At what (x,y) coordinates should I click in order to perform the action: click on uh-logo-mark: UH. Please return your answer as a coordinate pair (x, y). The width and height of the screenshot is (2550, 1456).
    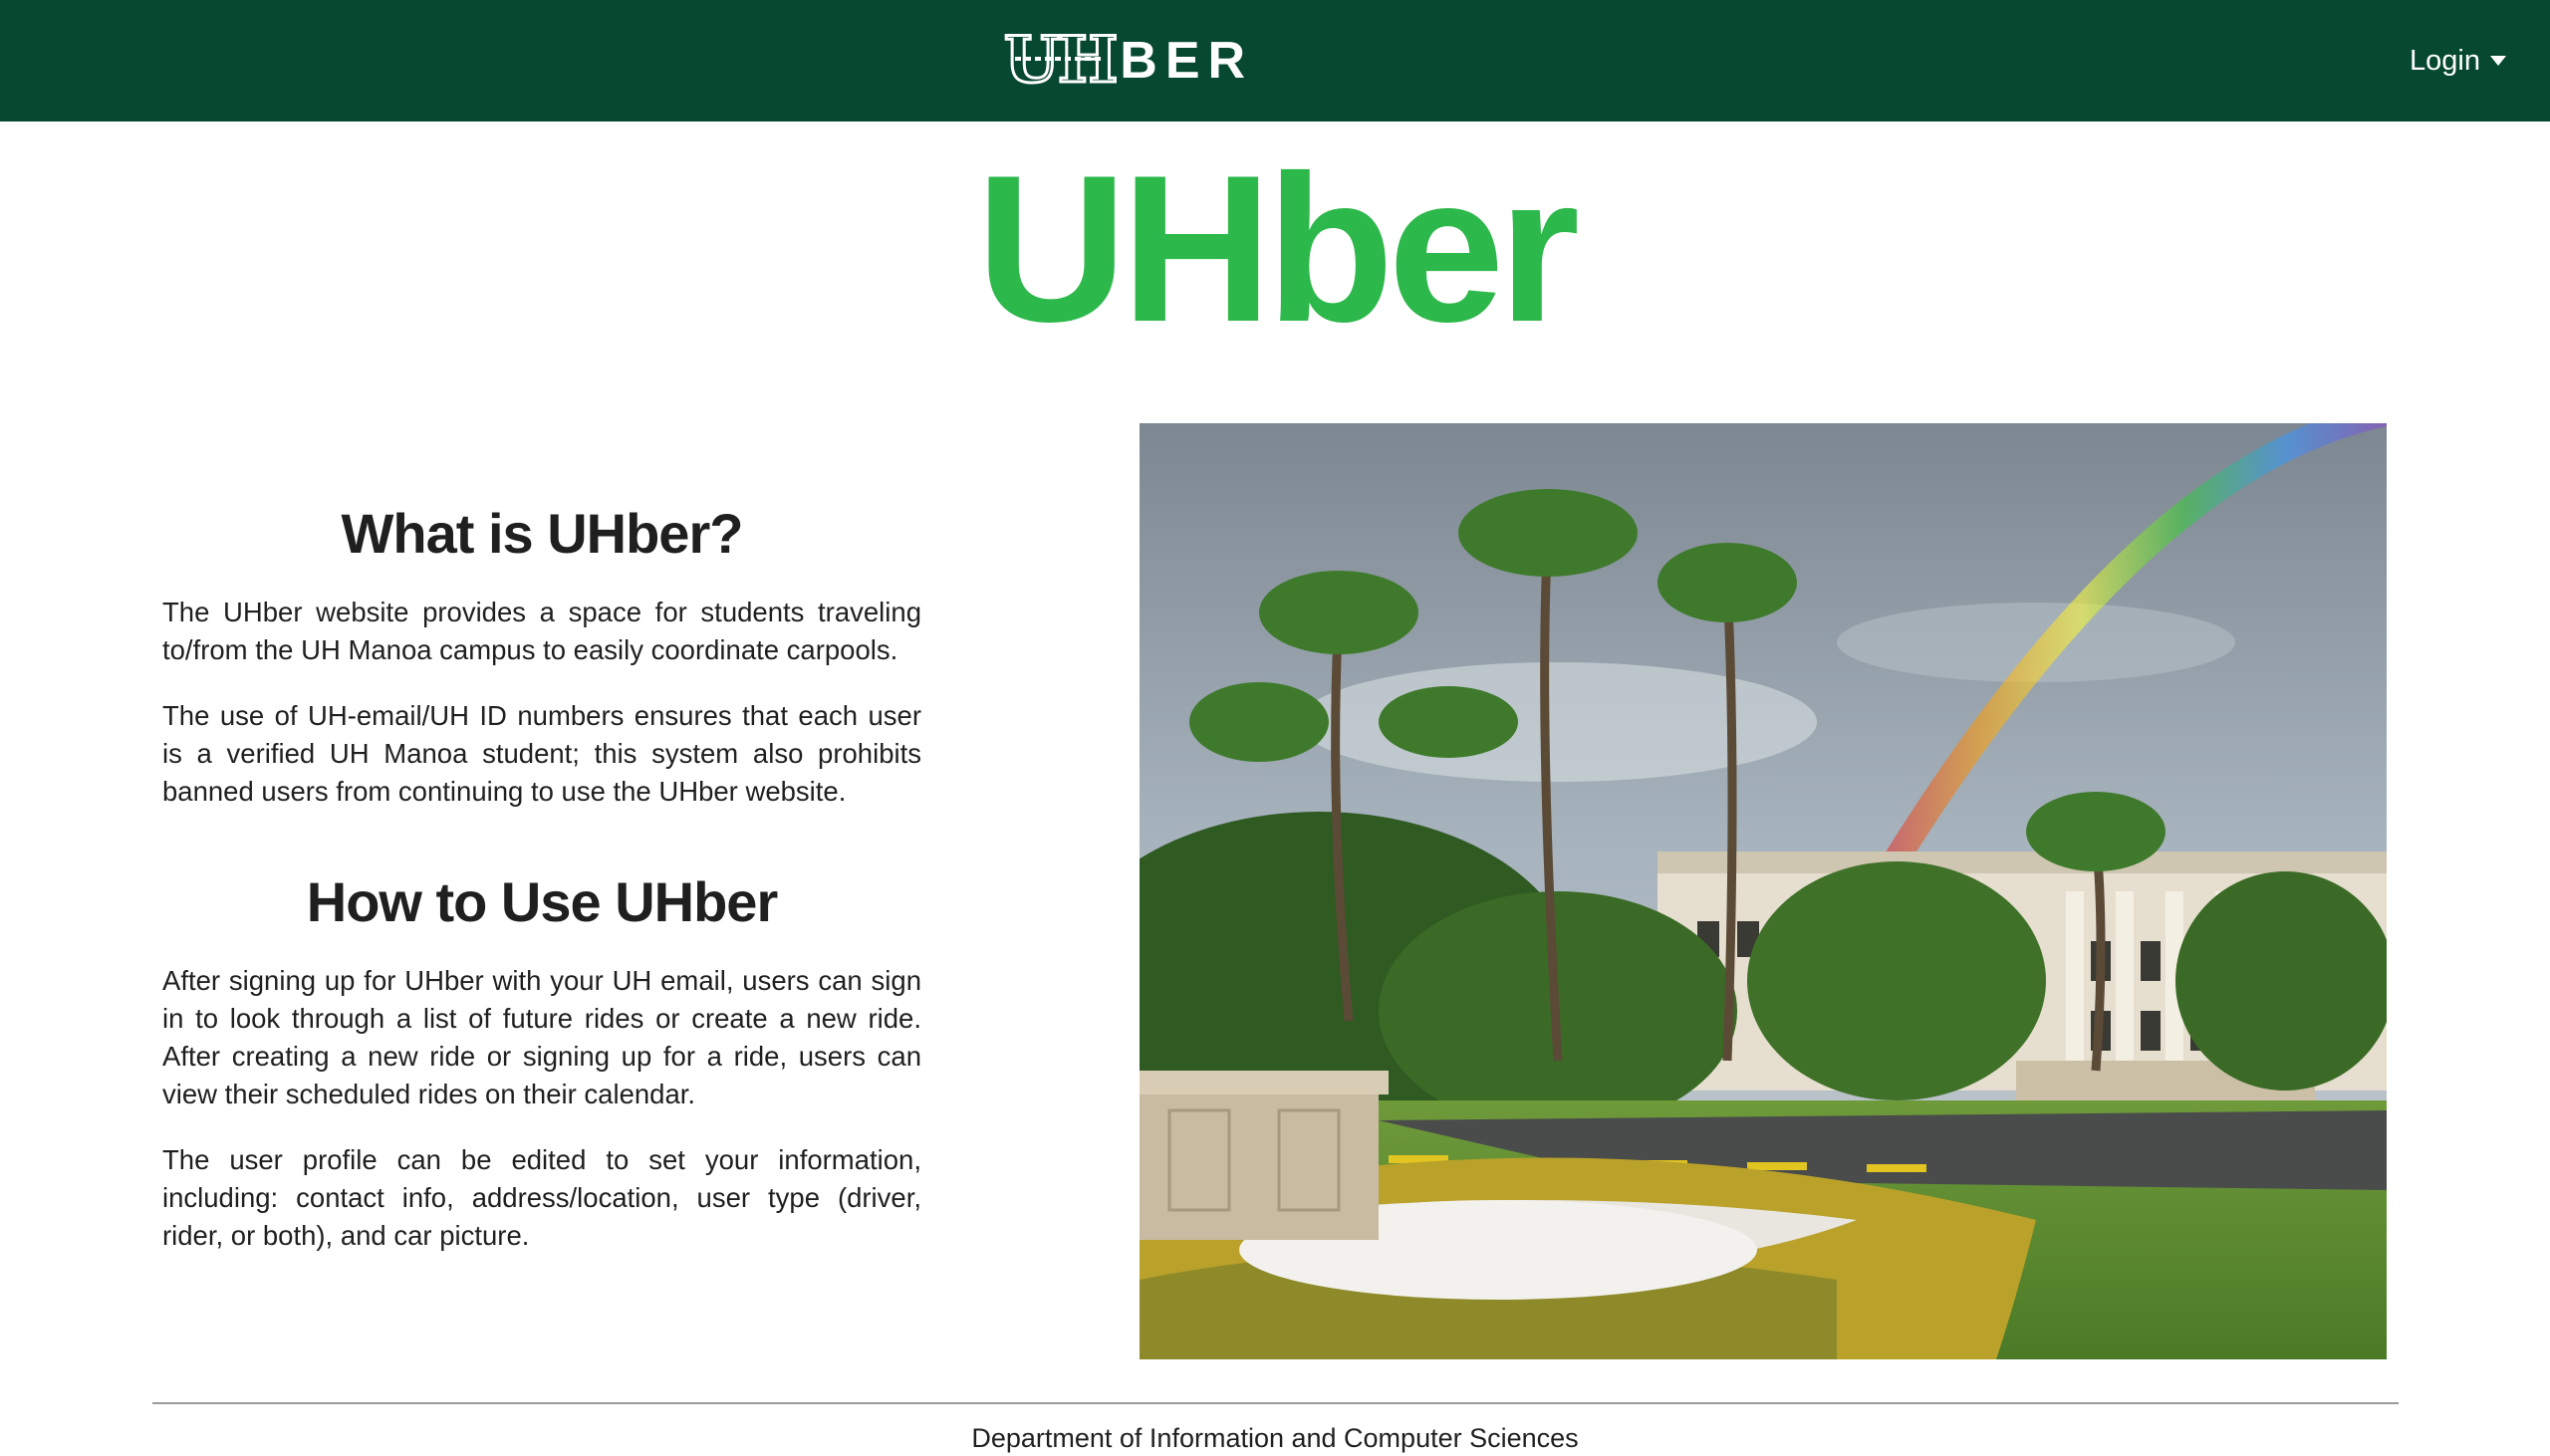
    Looking at the image, I should click on (1060, 60).